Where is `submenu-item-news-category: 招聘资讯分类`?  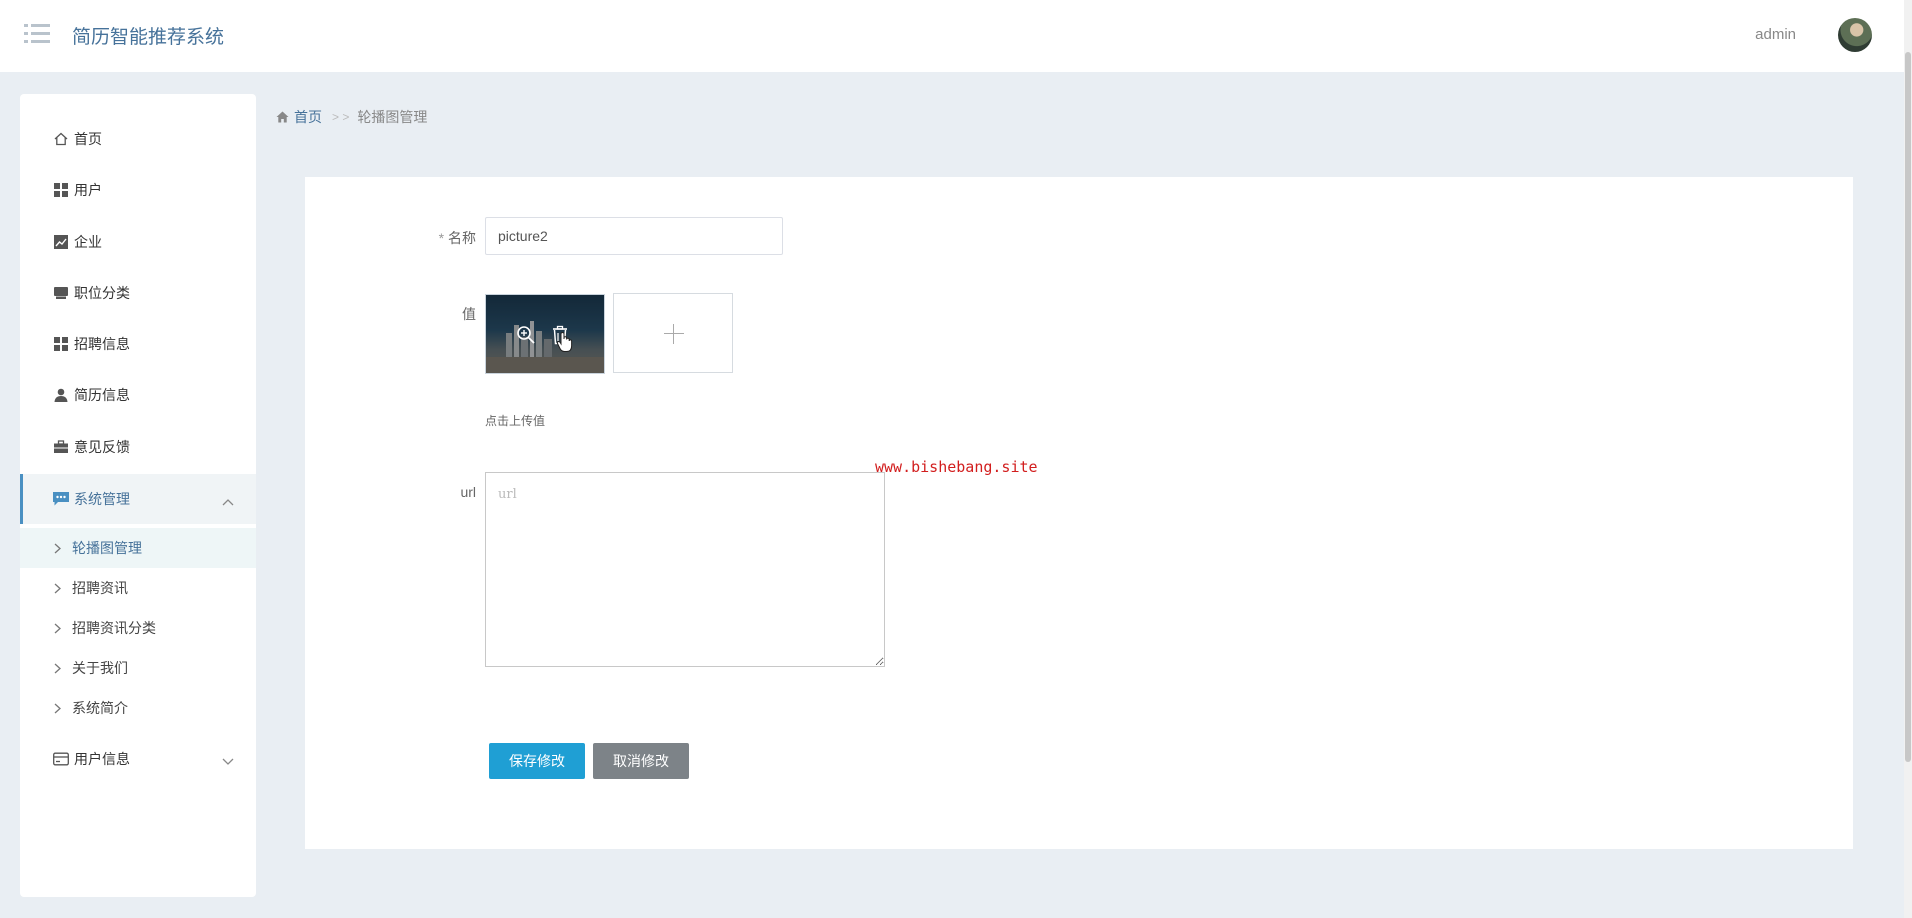 submenu-item-news-category: 招聘资讯分类 is located at coordinates (138, 628).